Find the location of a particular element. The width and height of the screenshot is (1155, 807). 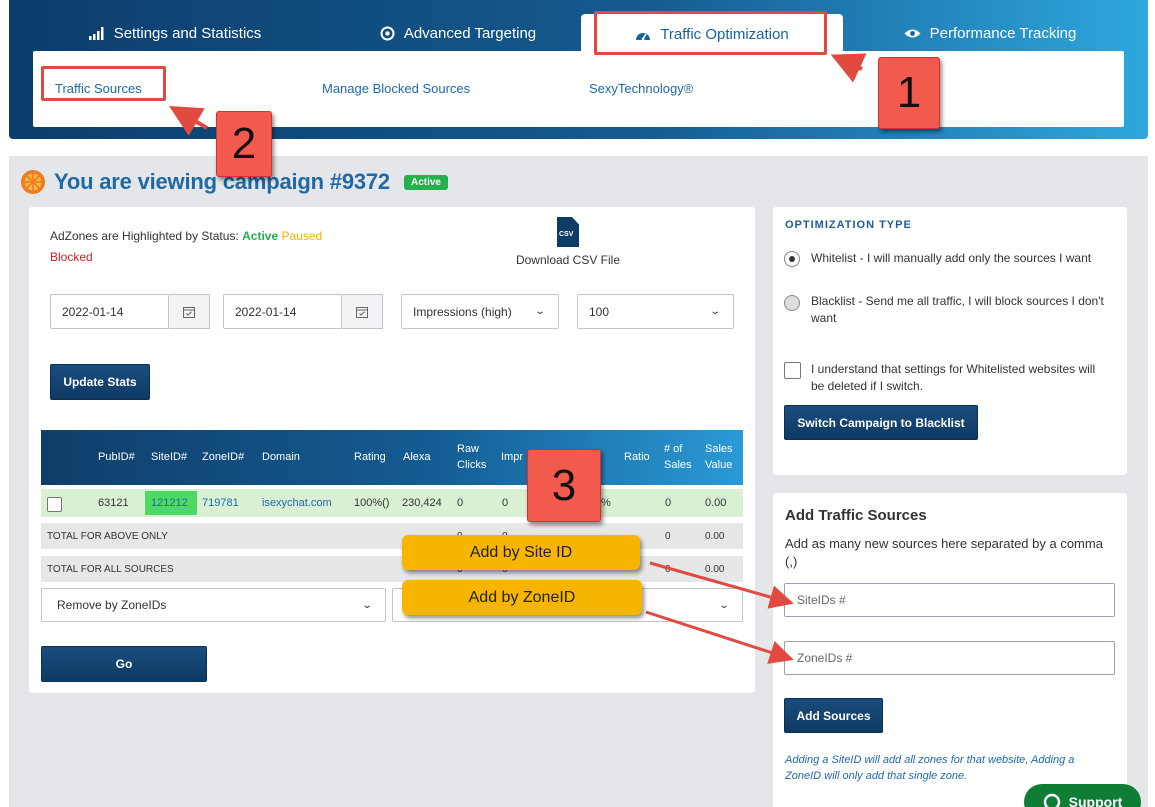

annotation-number-3: 3 is located at coordinates (564, 485).